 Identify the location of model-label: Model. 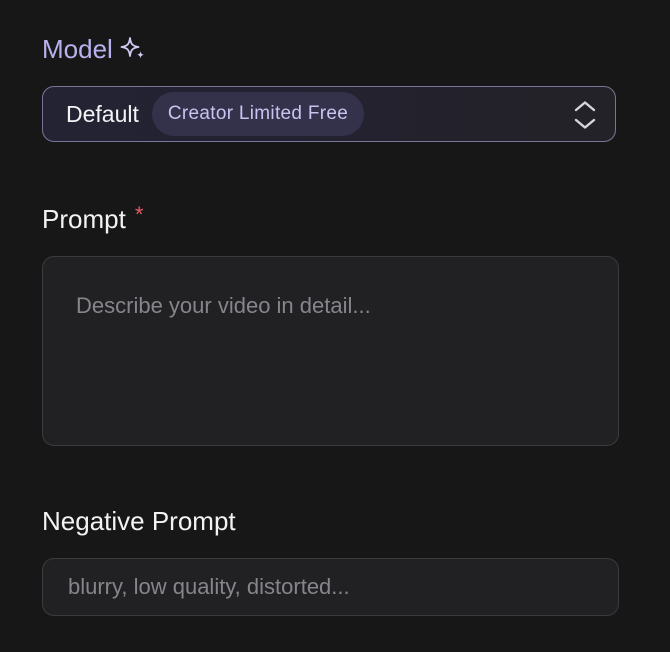
(95, 49).